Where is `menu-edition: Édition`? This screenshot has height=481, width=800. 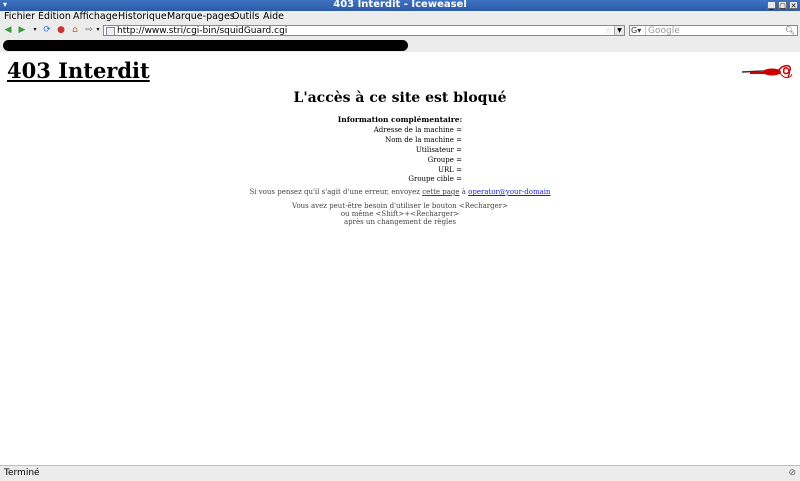 menu-edition: Édition is located at coordinates (54, 17).